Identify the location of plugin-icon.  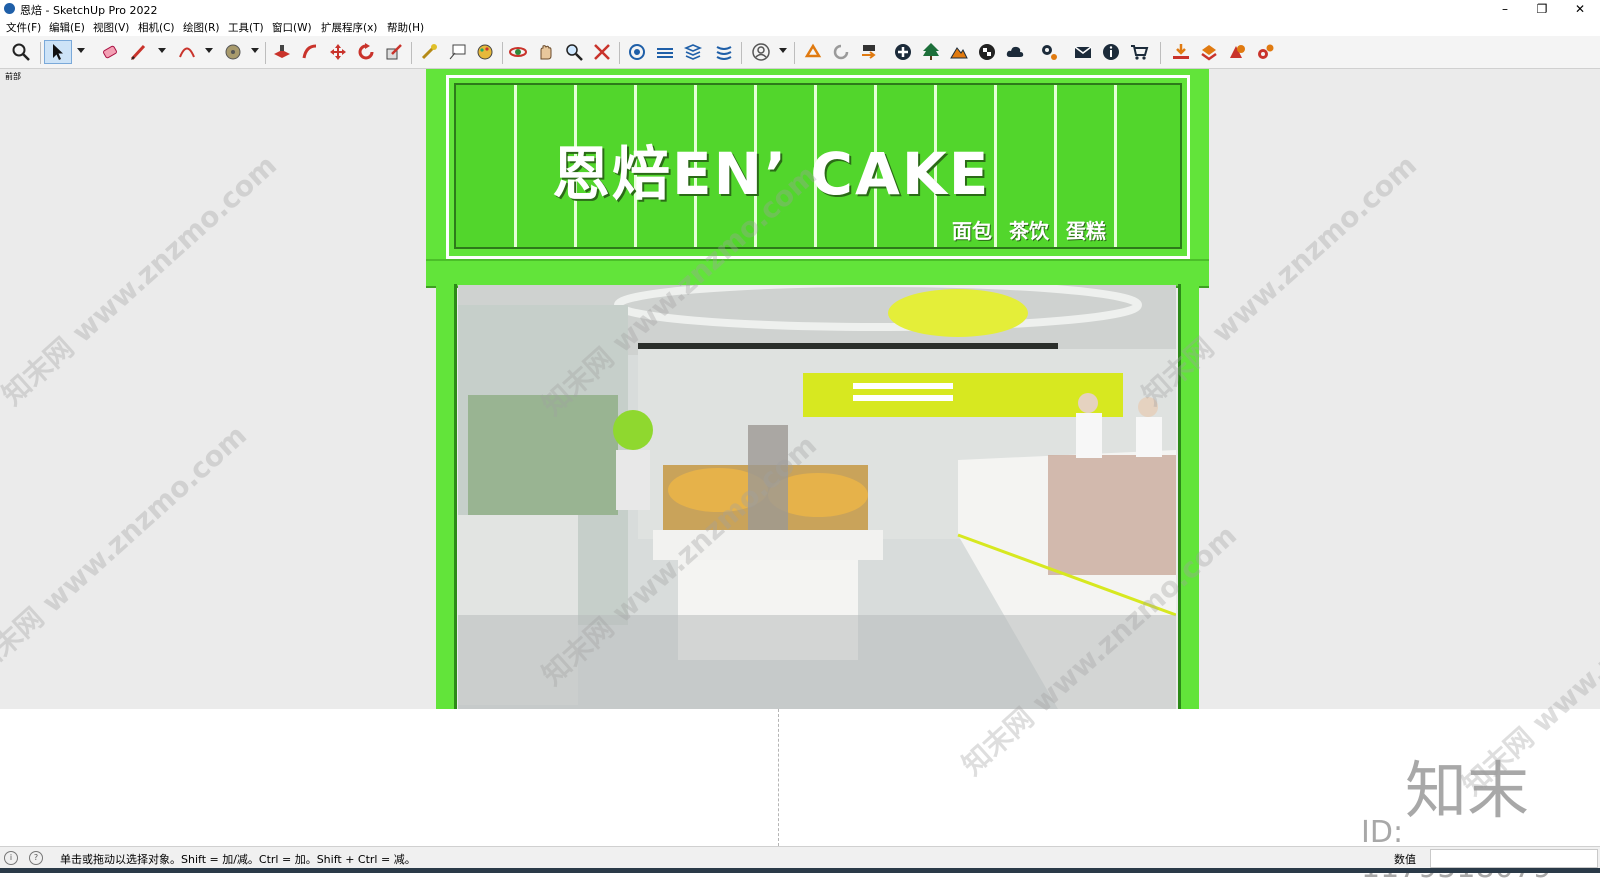
(1209, 52).